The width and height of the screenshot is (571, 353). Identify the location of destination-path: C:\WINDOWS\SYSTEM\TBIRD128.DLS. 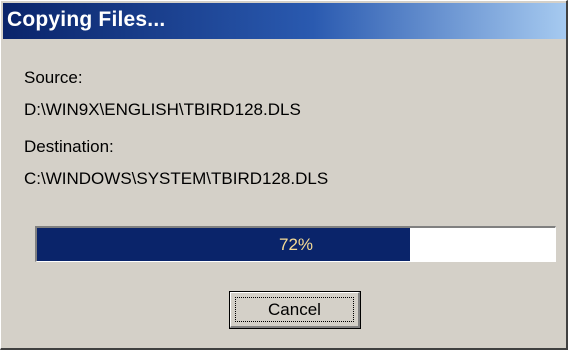
(176, 178).